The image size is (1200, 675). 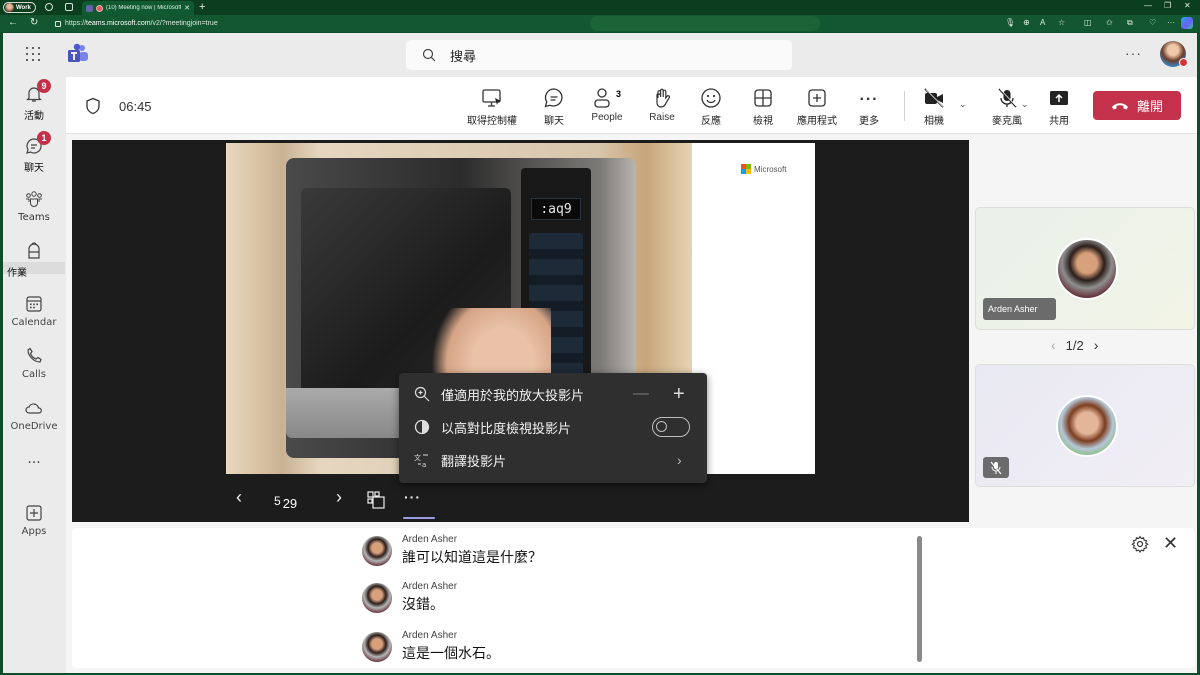 I want to click on control-label: Raise, so click(x=662, y=117).